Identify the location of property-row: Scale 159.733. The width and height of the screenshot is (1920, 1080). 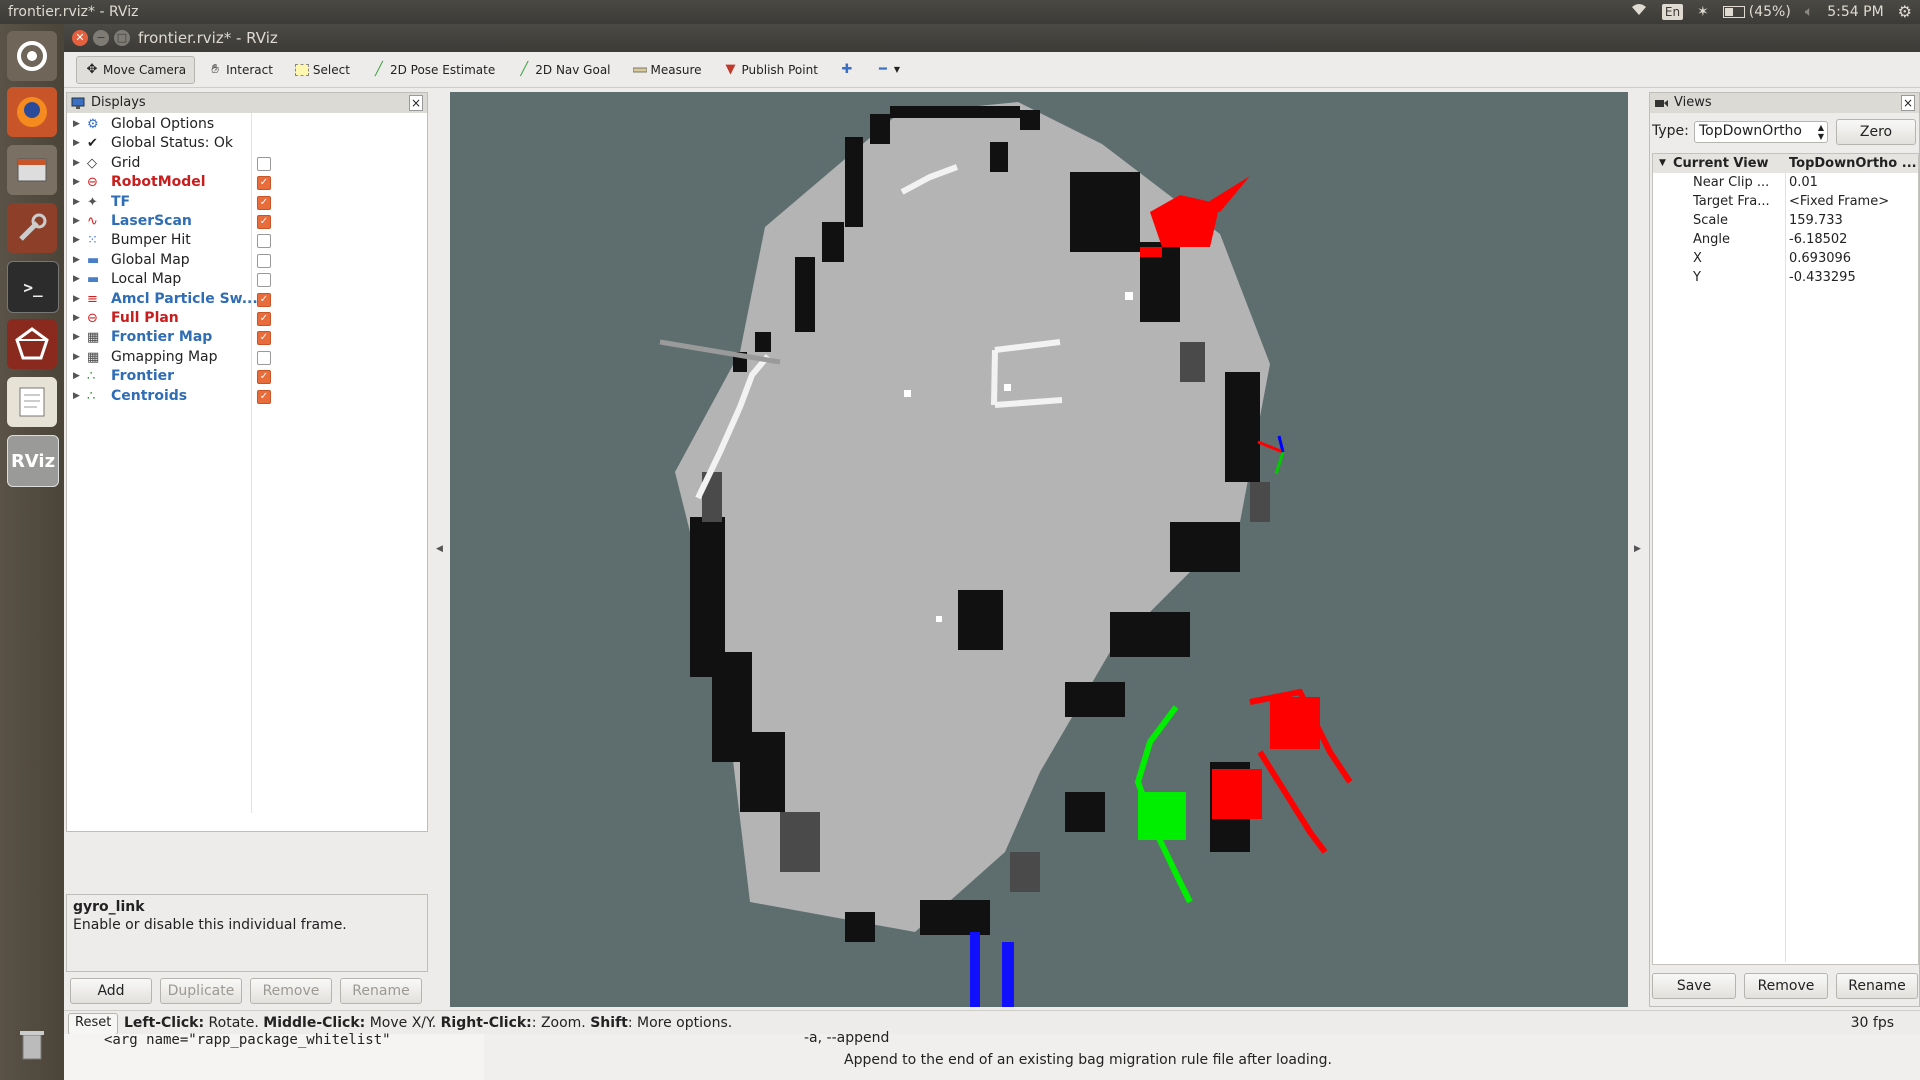
(1785, 220).